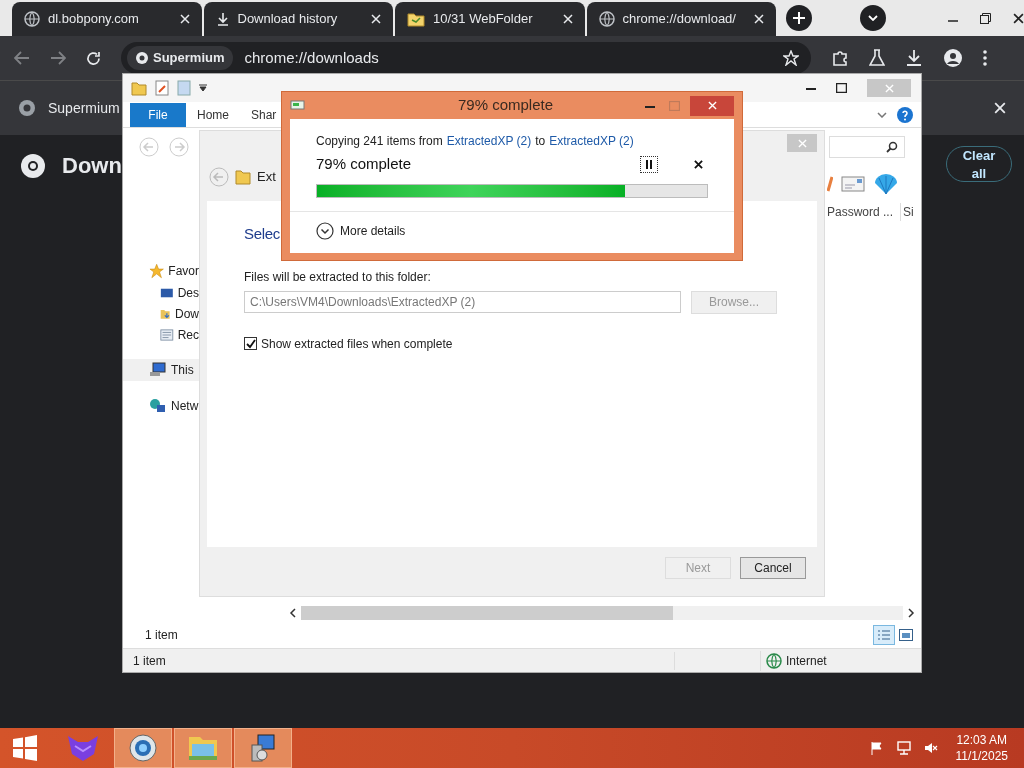  What do you see at coordinates (162, 635) in the screenshot?
I see `item-count: 1 item` at bounding box center [162, 635].